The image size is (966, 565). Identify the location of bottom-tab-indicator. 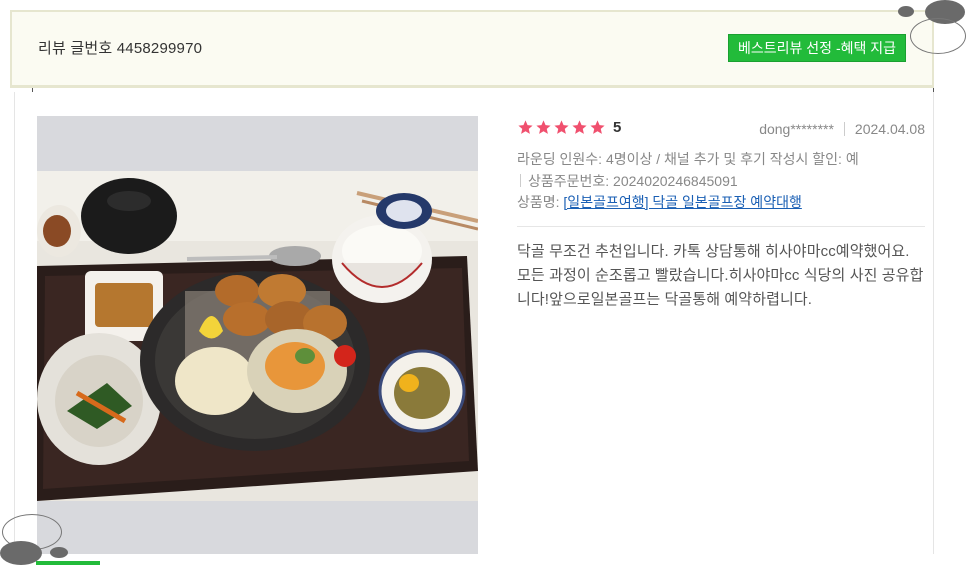
(68, 563).